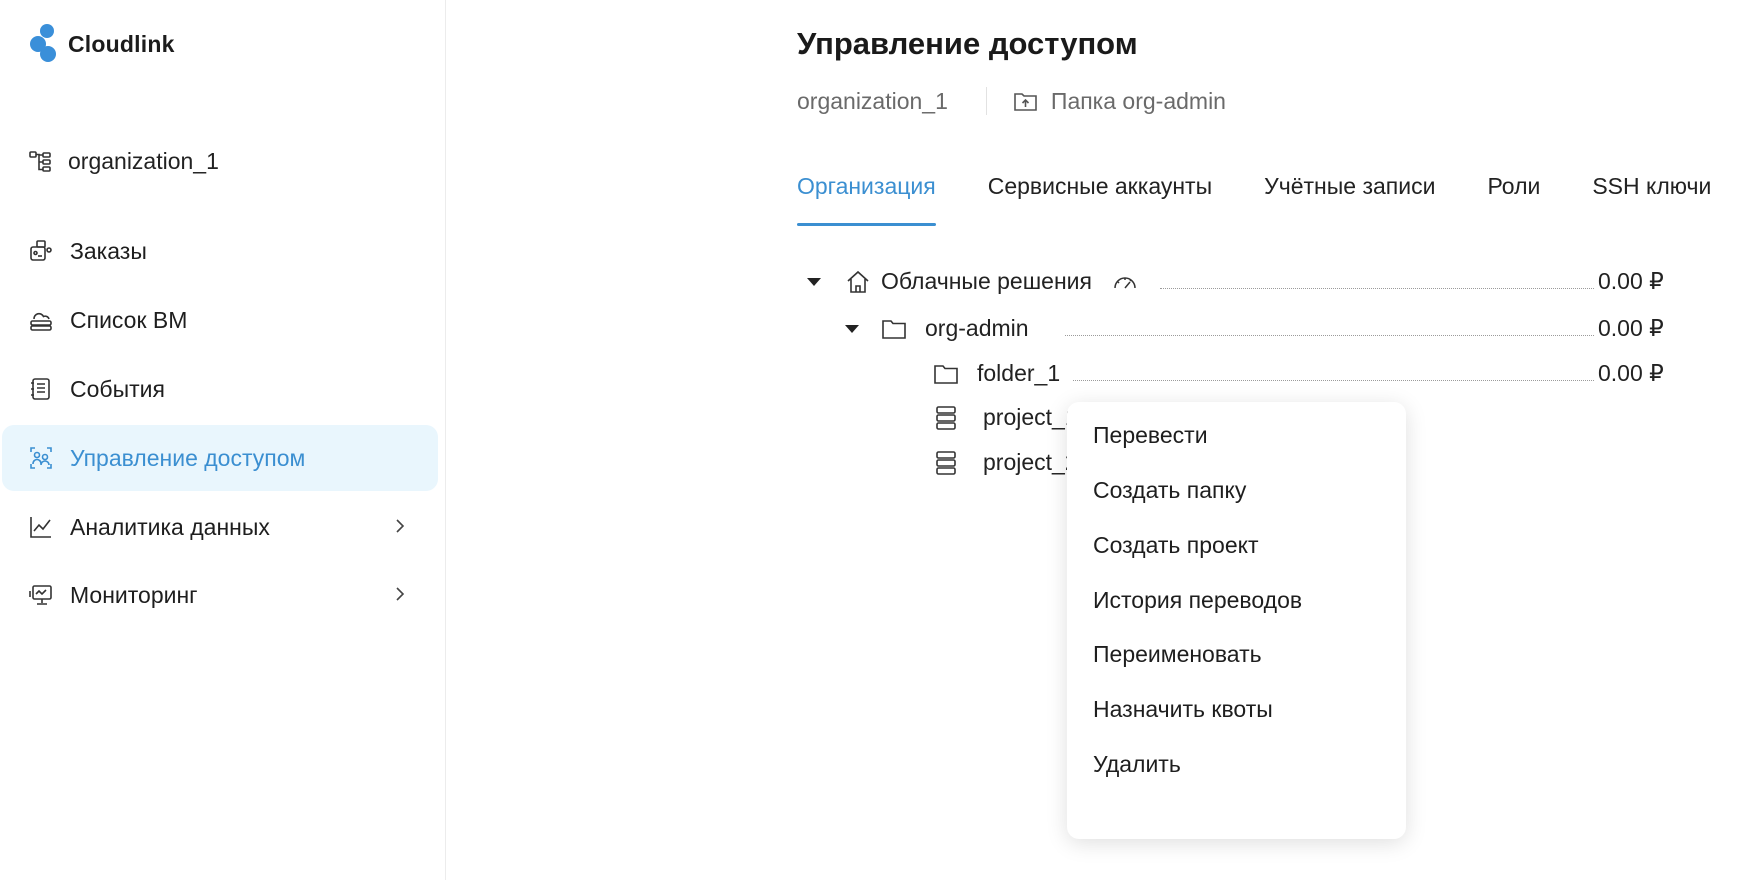 Image resolution: width=1746 pixels, height=880 pixels. What do you see at coordinates (1150, 435) in the screenshot?
I see `menu-item-transfer: Перевести` at bounding box center [1150, 435].